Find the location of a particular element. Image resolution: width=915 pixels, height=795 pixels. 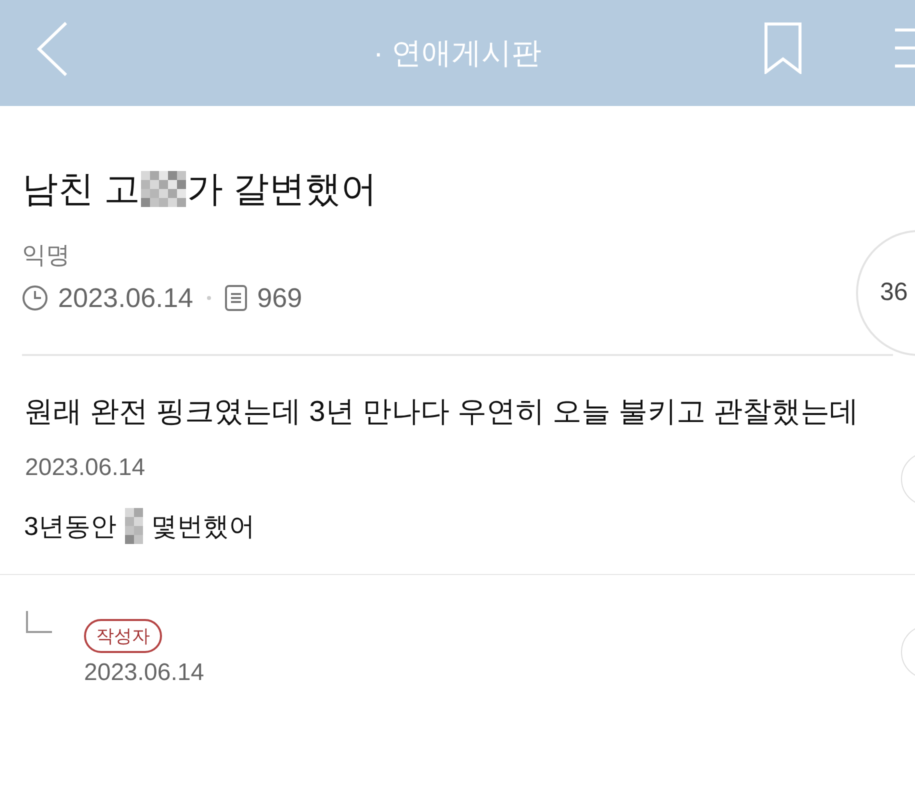

reply-text-end: 몇번했어 is located at coordinates (202, 526).